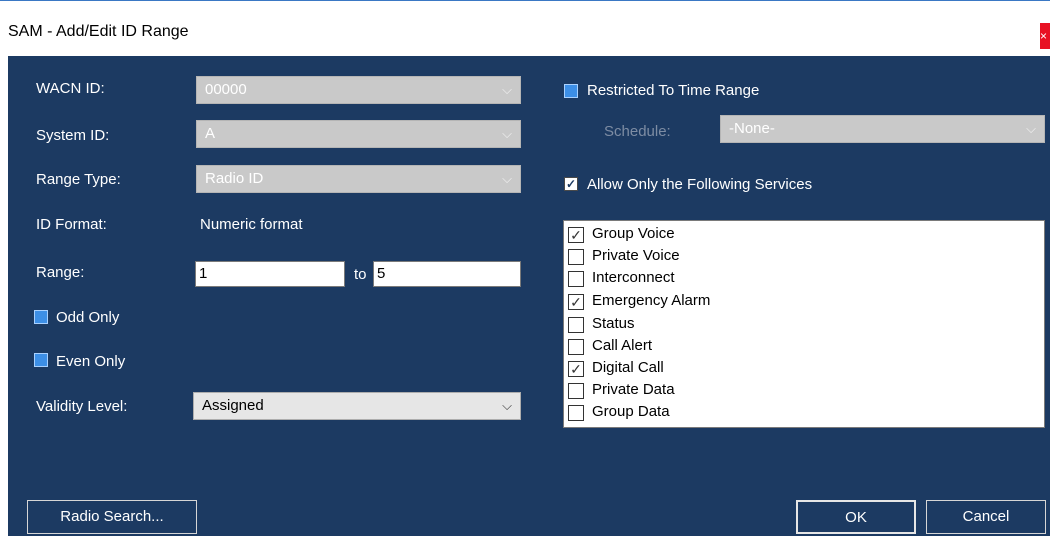 Image resolution: width=1050 pixels, height=548 pixels. Describe the element at coordinates (226, 89) in the screenshot. I see `wacn-id-value: 00000` at that location.